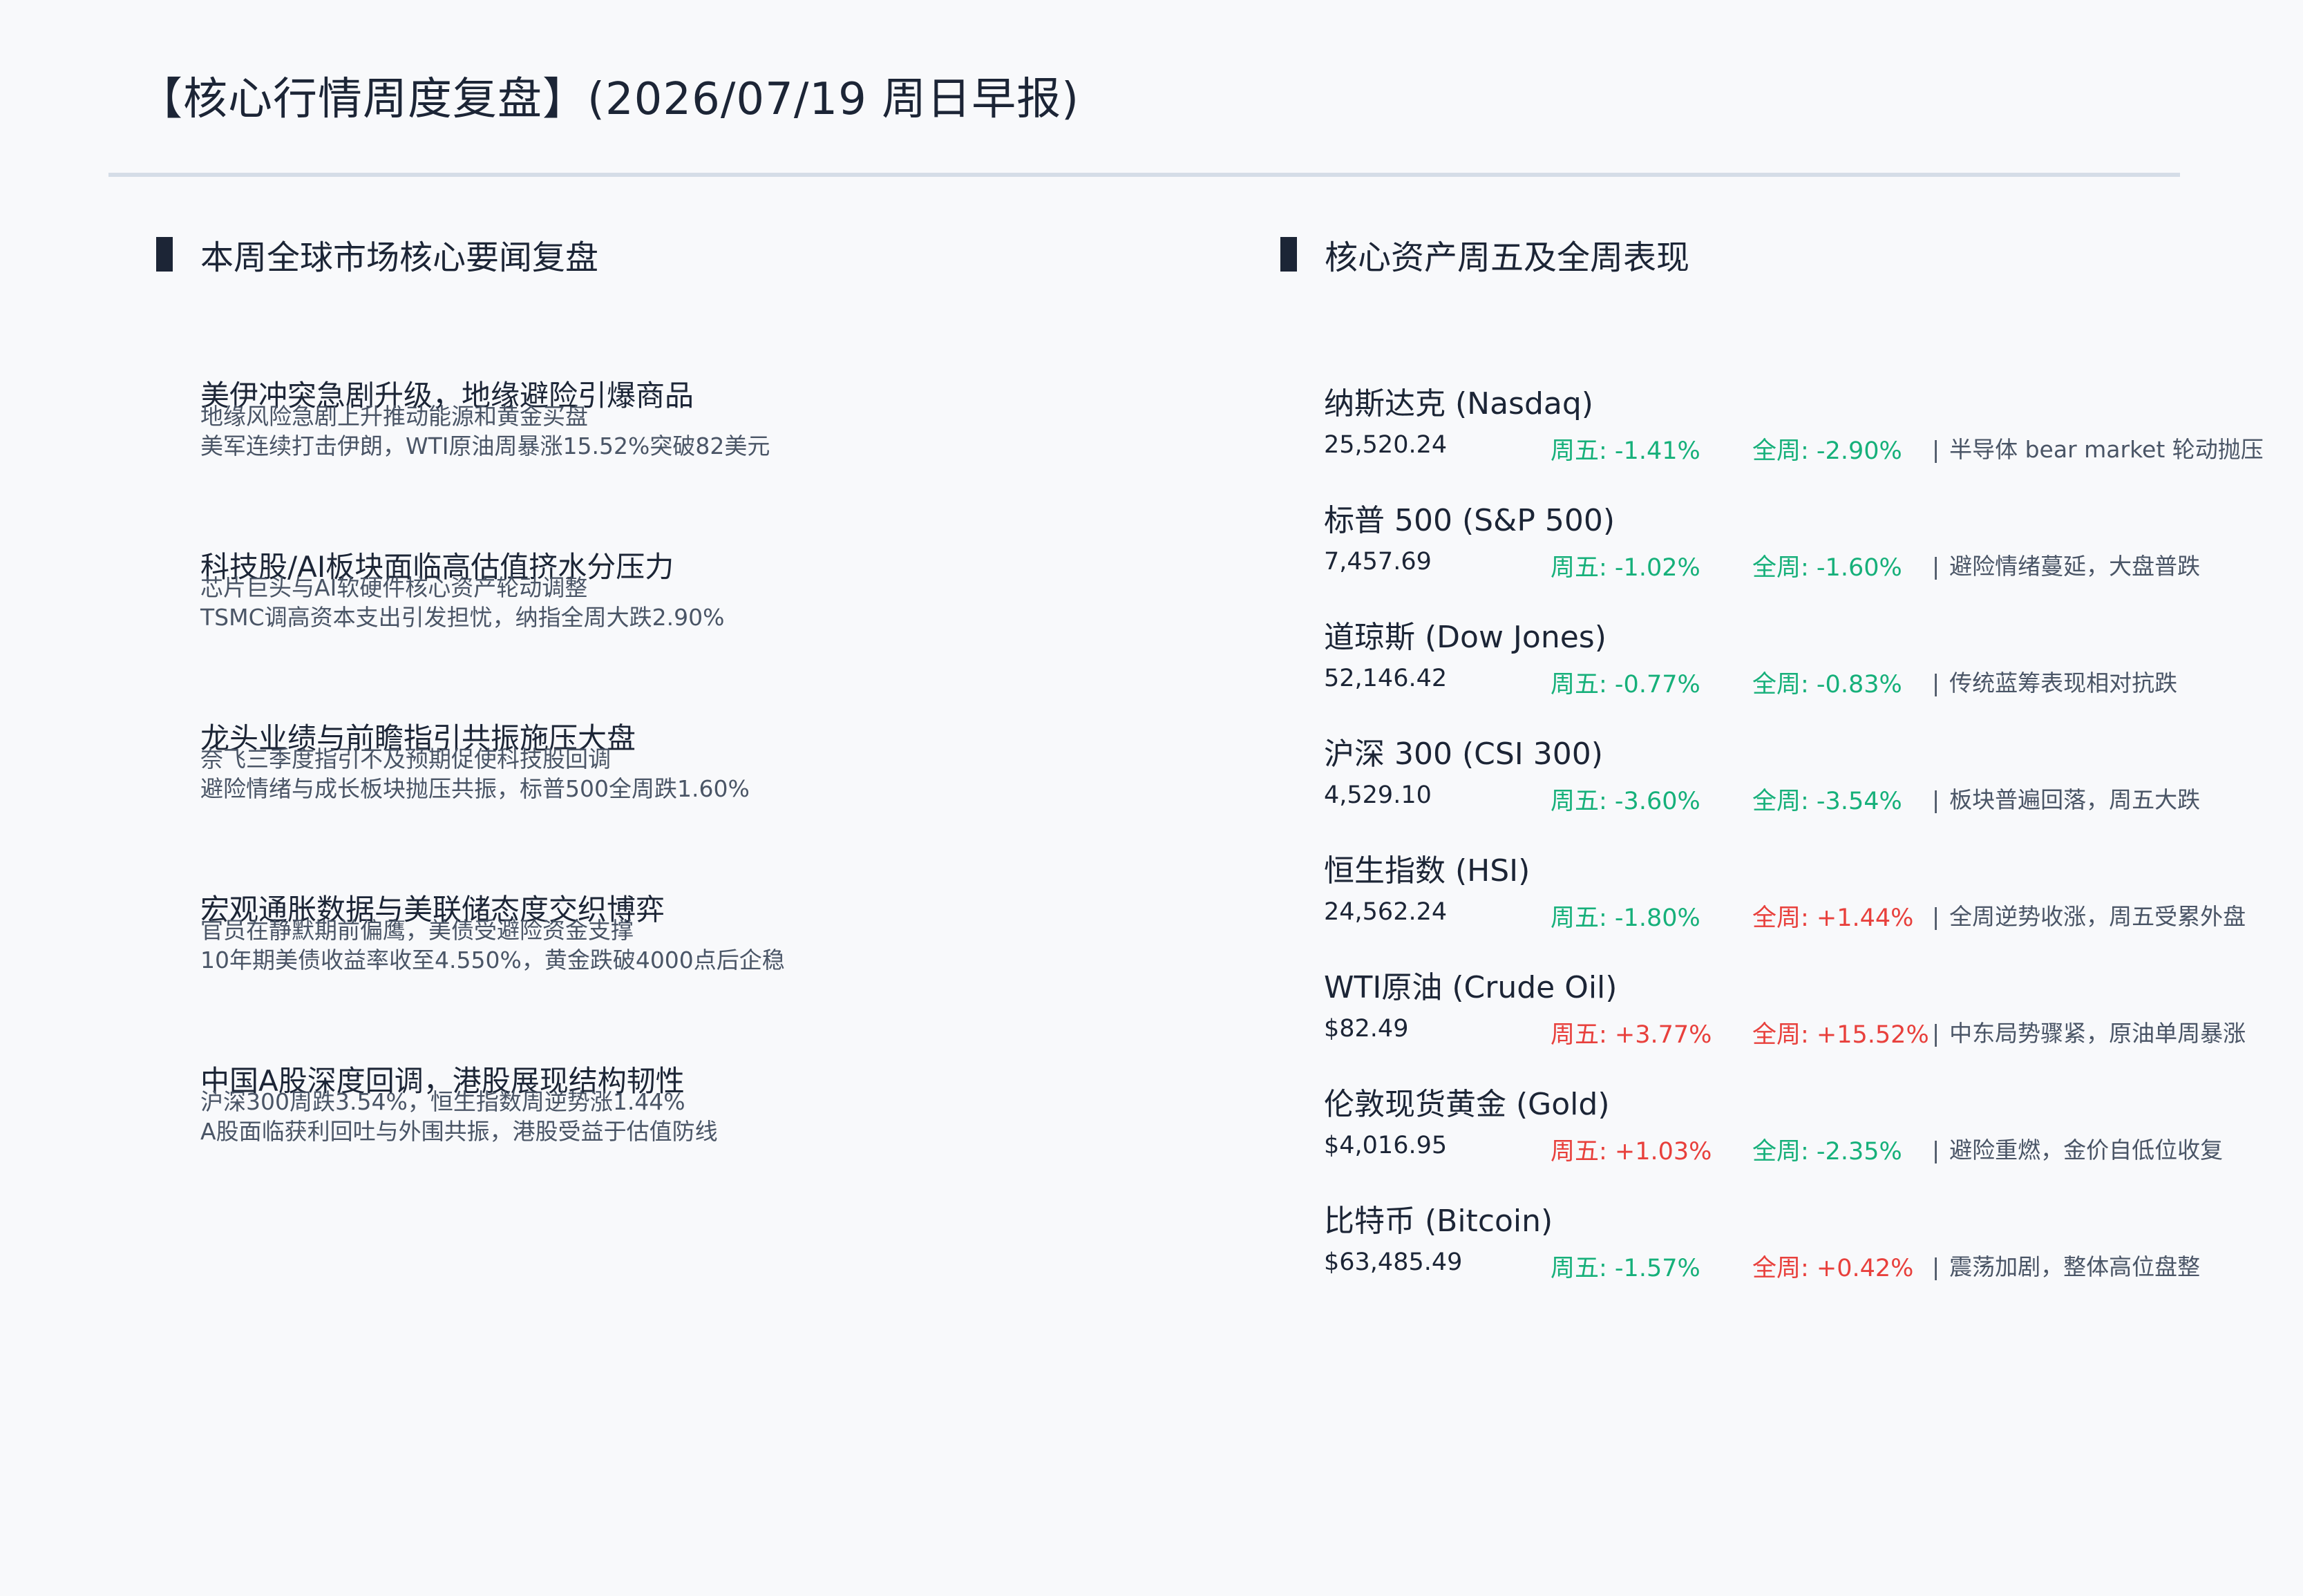 The width and height of the screenshot is (2303, 1596). I want to click on friday-change: 周五: -1.80%, so click(1625, 915).